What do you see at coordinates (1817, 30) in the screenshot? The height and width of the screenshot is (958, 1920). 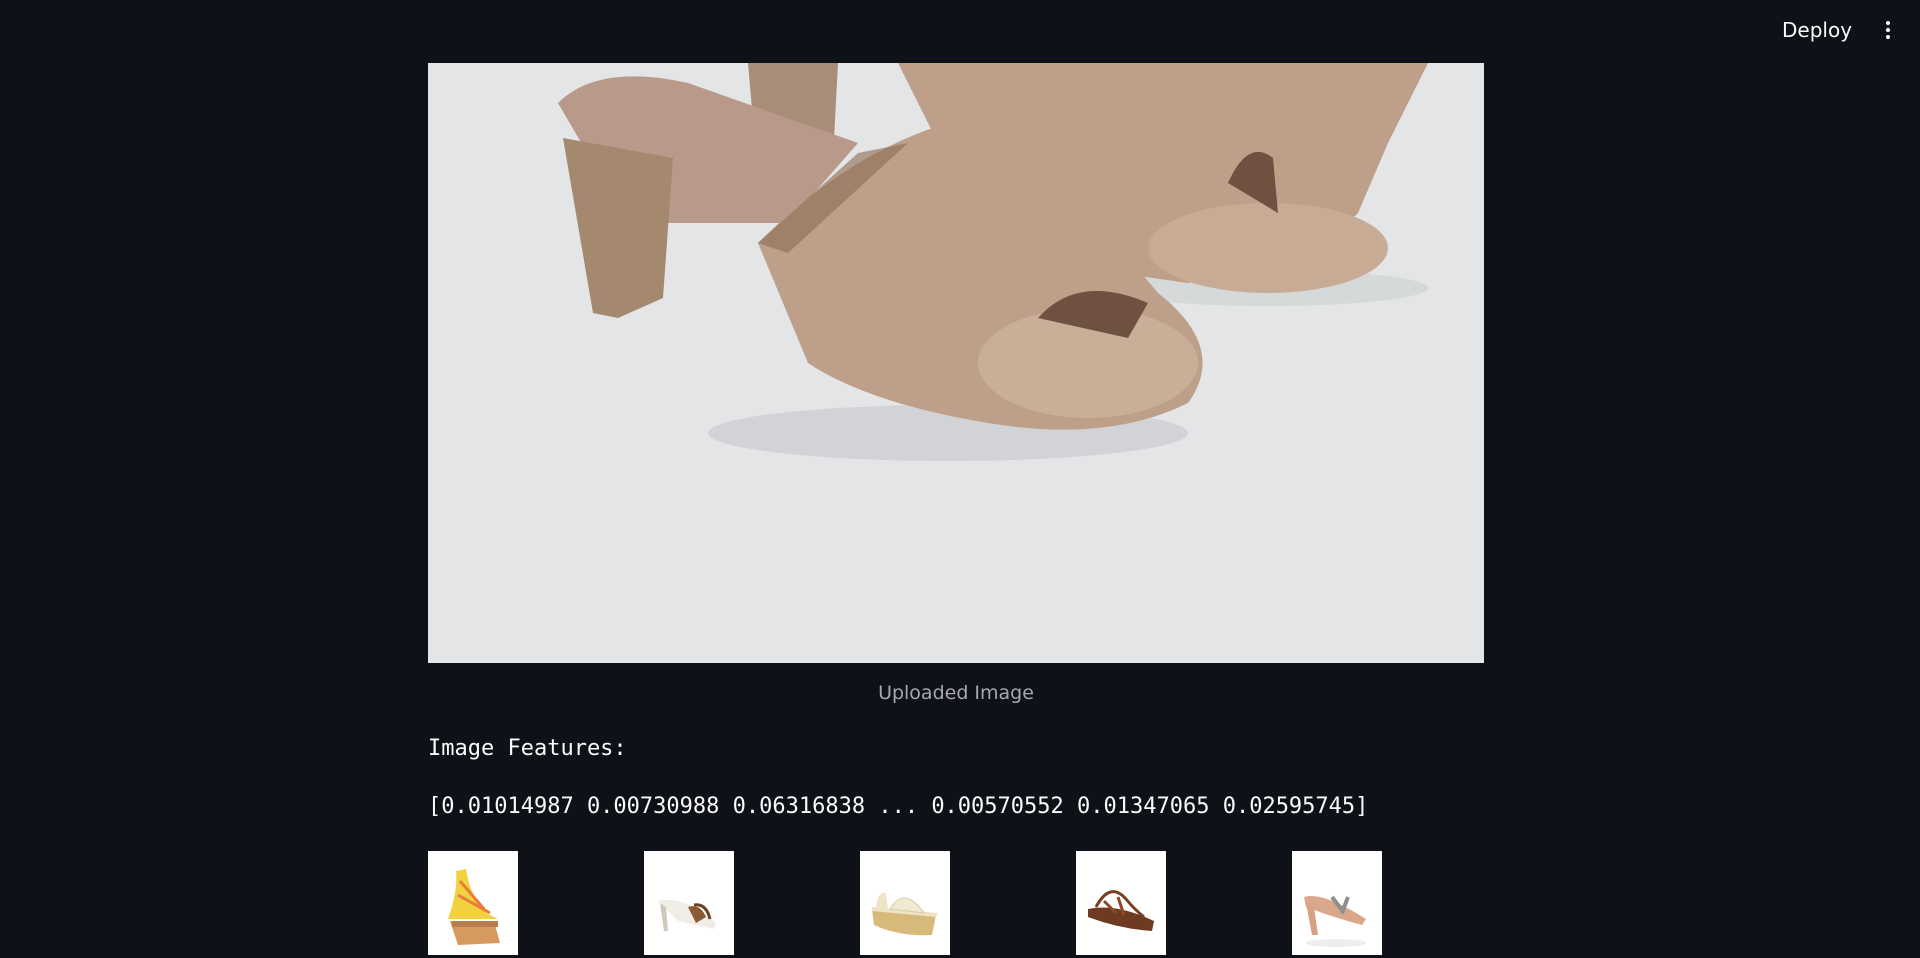 I see `deploy-button: Deploy` at bounding box center [1817, 30].